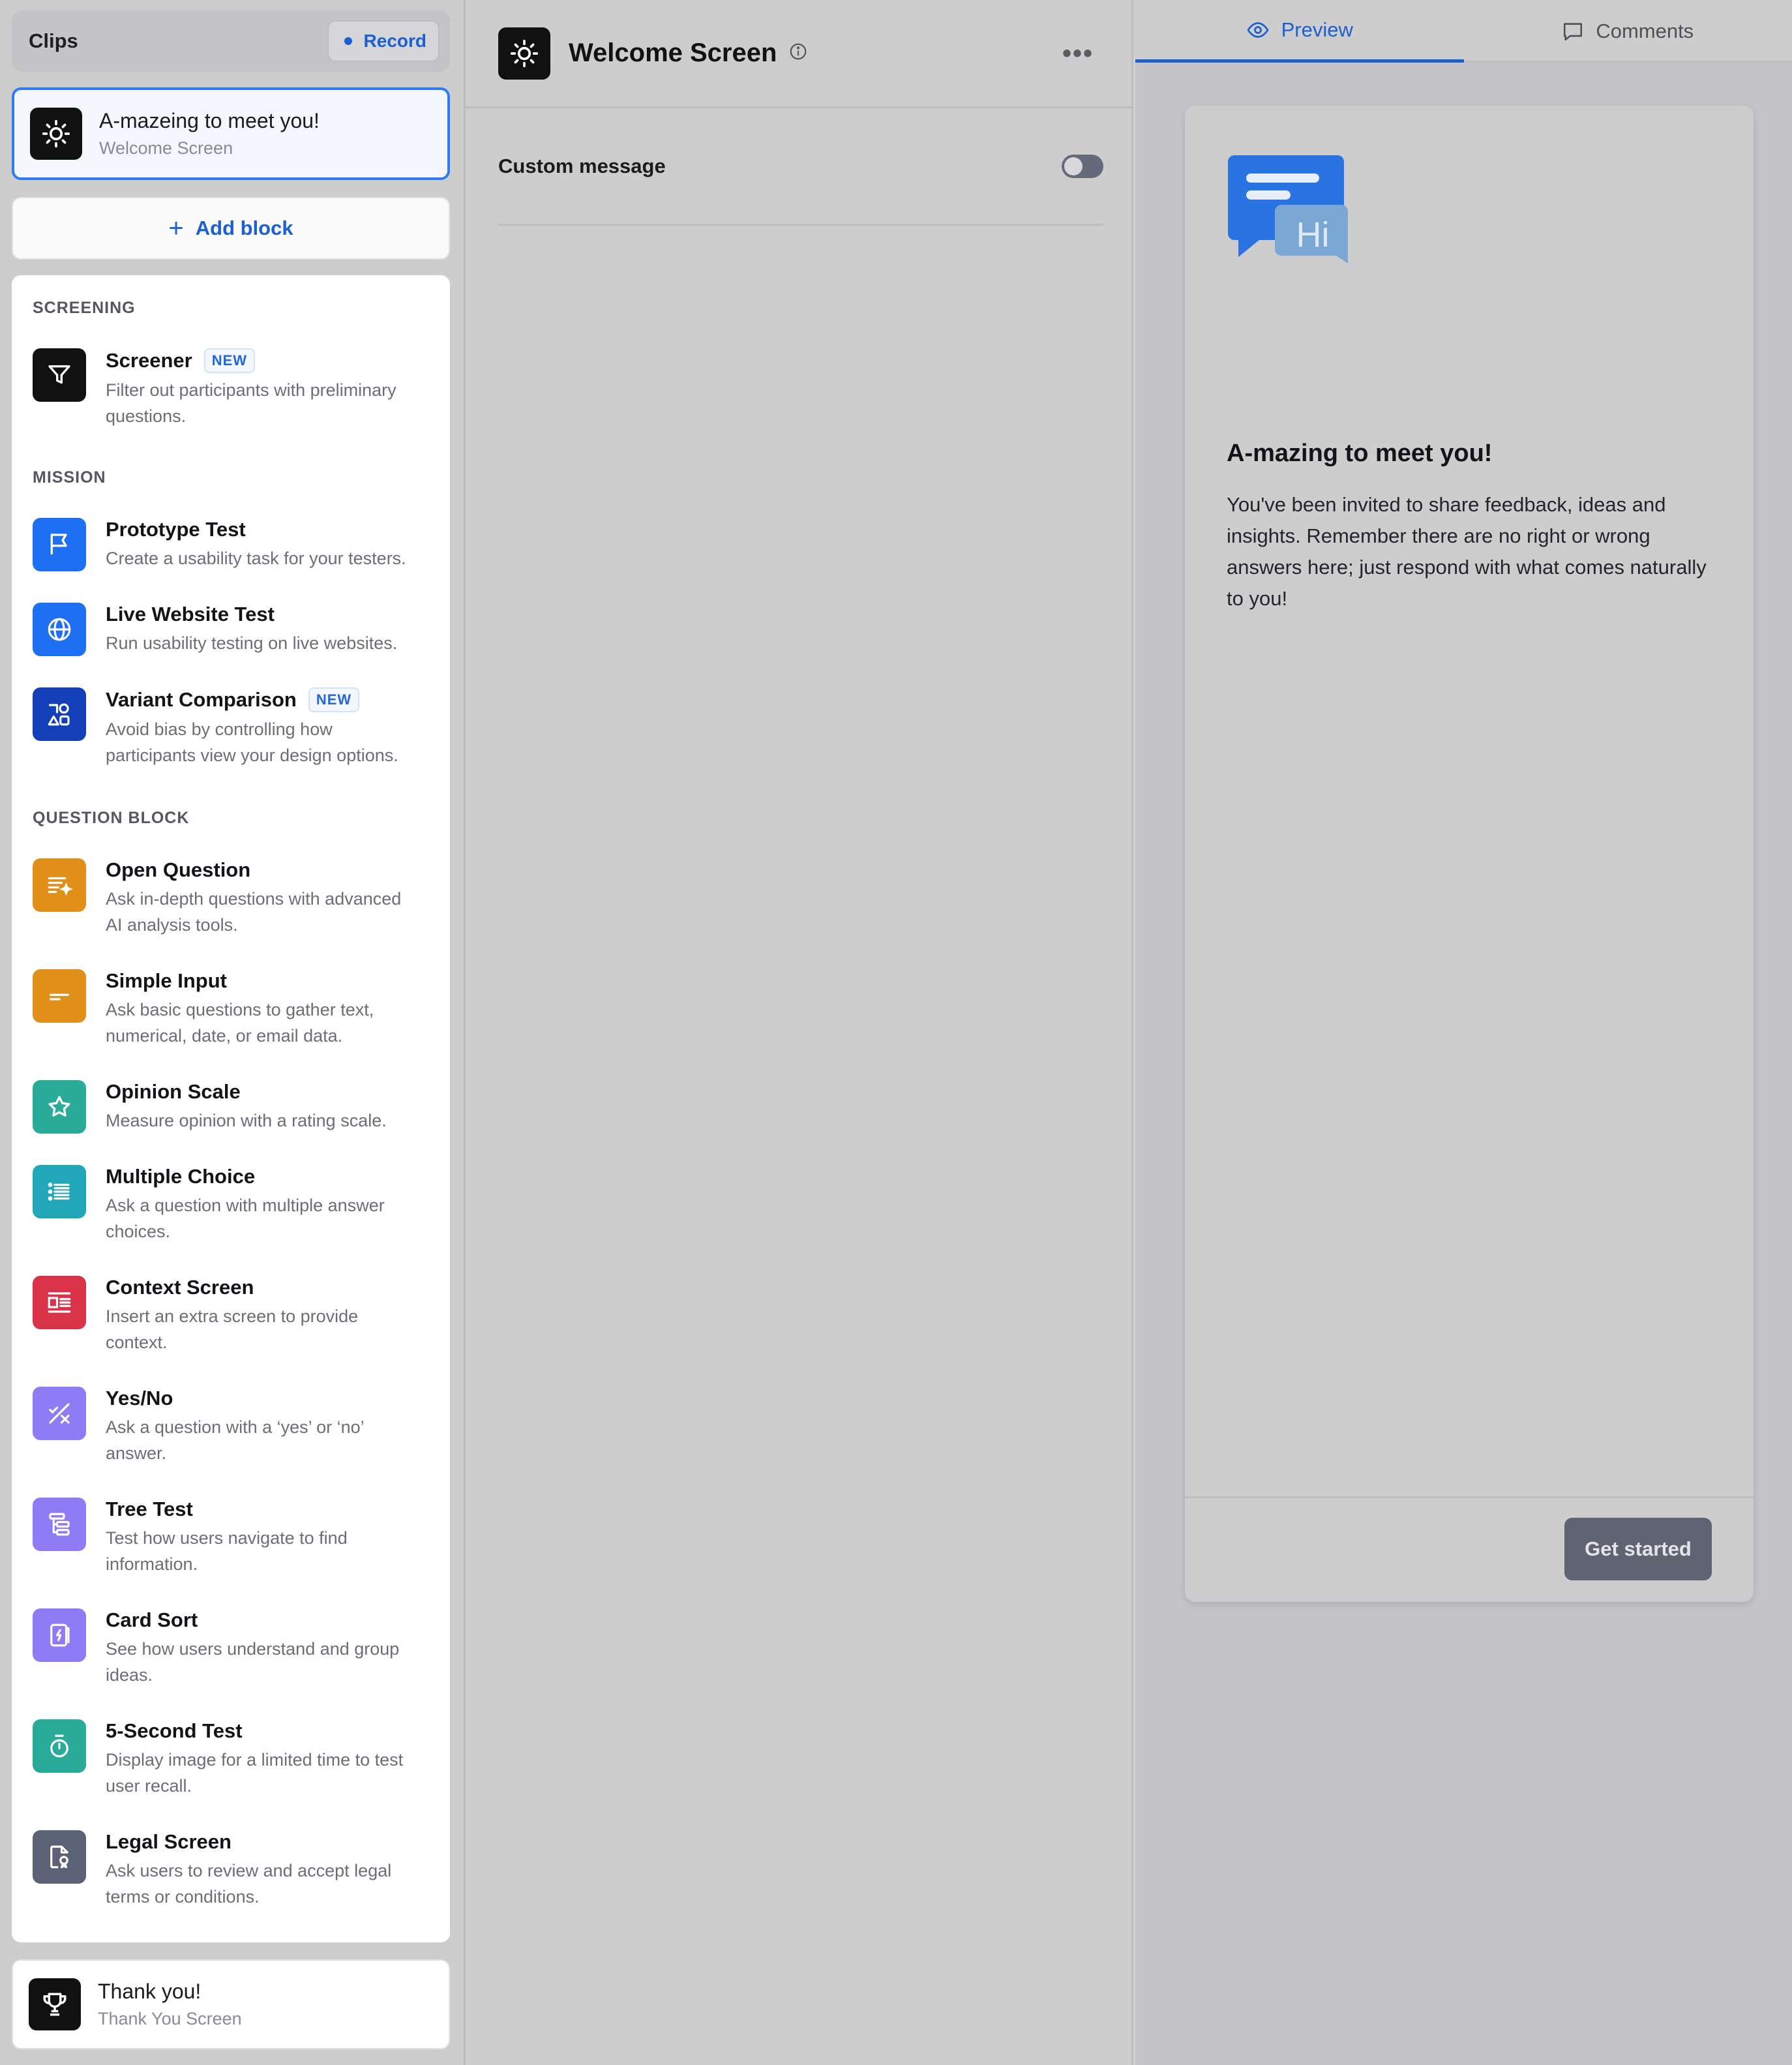  Describe the element at coordinates (84, 308) in the screenshot. I see `section-screening: SCREENING` at that location.